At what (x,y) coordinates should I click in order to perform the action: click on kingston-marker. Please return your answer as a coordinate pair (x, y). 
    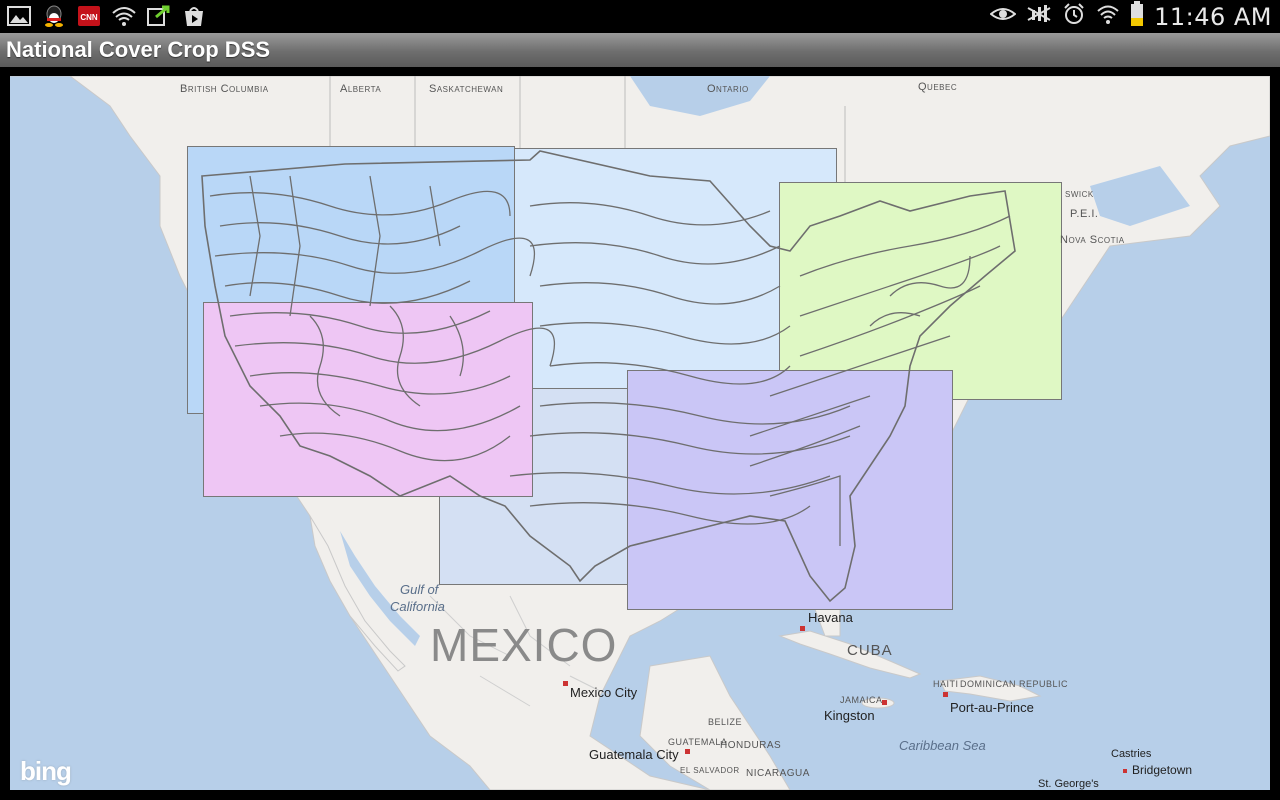
    Looking at the image, I should click on (884, 702).